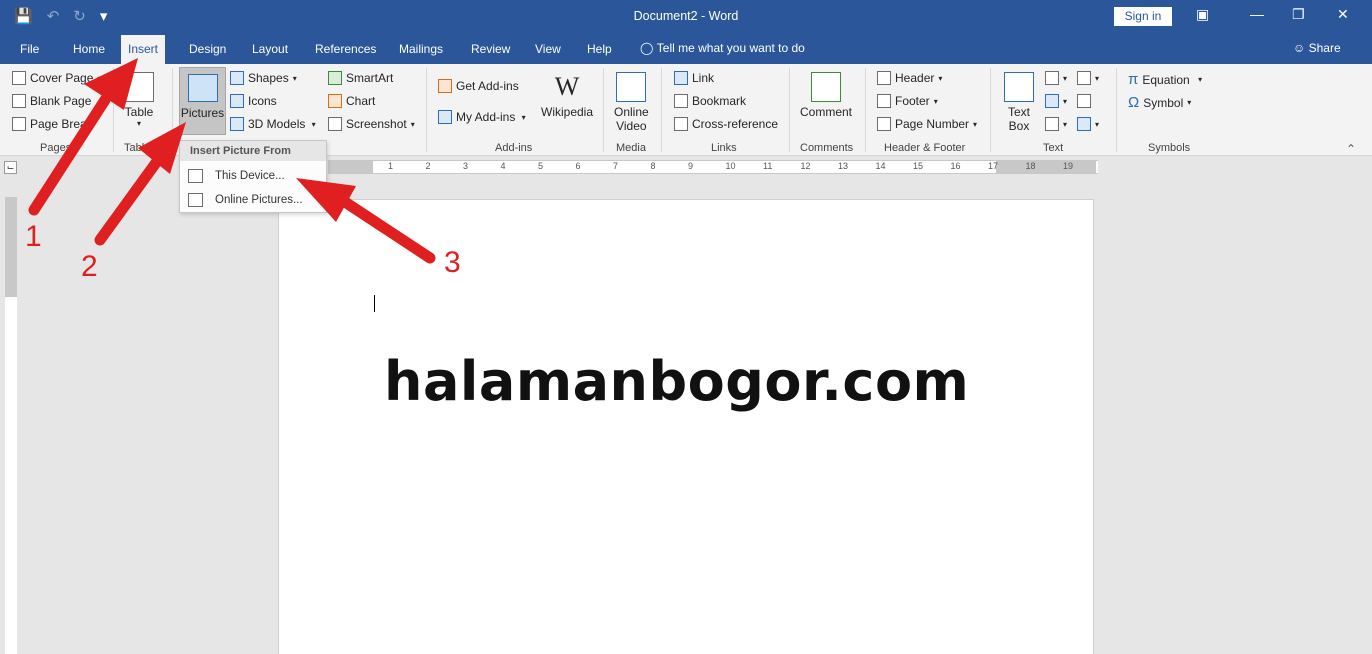  Describe the element at coordinates (1165, 79) in the screenshot. I see `equation-button: π Equation ▾` at that location.